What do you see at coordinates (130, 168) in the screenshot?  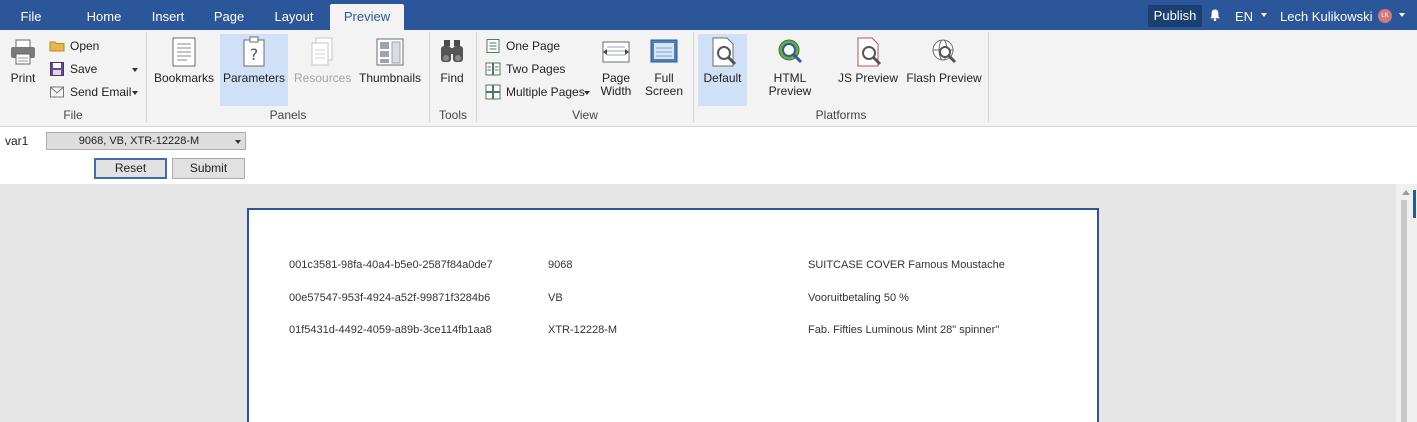 I see `reset-button: Reset` at bounding box center [130, 168].